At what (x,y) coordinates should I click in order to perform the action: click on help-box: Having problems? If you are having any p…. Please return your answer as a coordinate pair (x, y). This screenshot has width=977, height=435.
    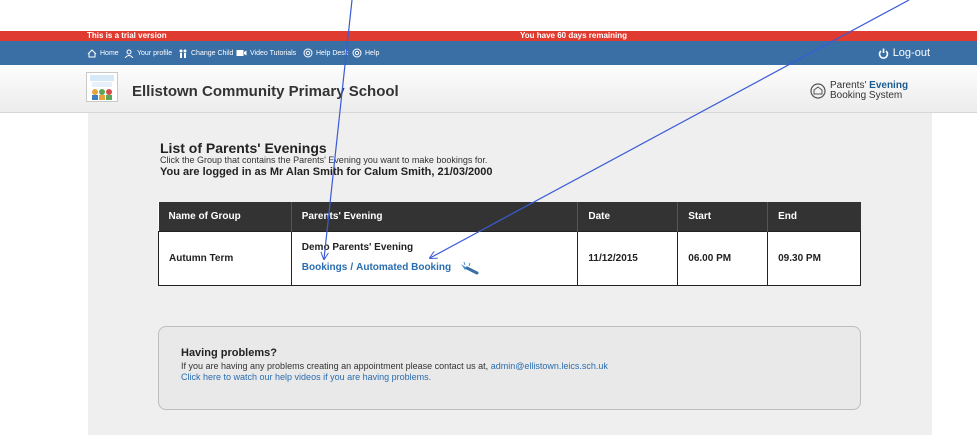
    Looking at the image, I should click on (509, 368).